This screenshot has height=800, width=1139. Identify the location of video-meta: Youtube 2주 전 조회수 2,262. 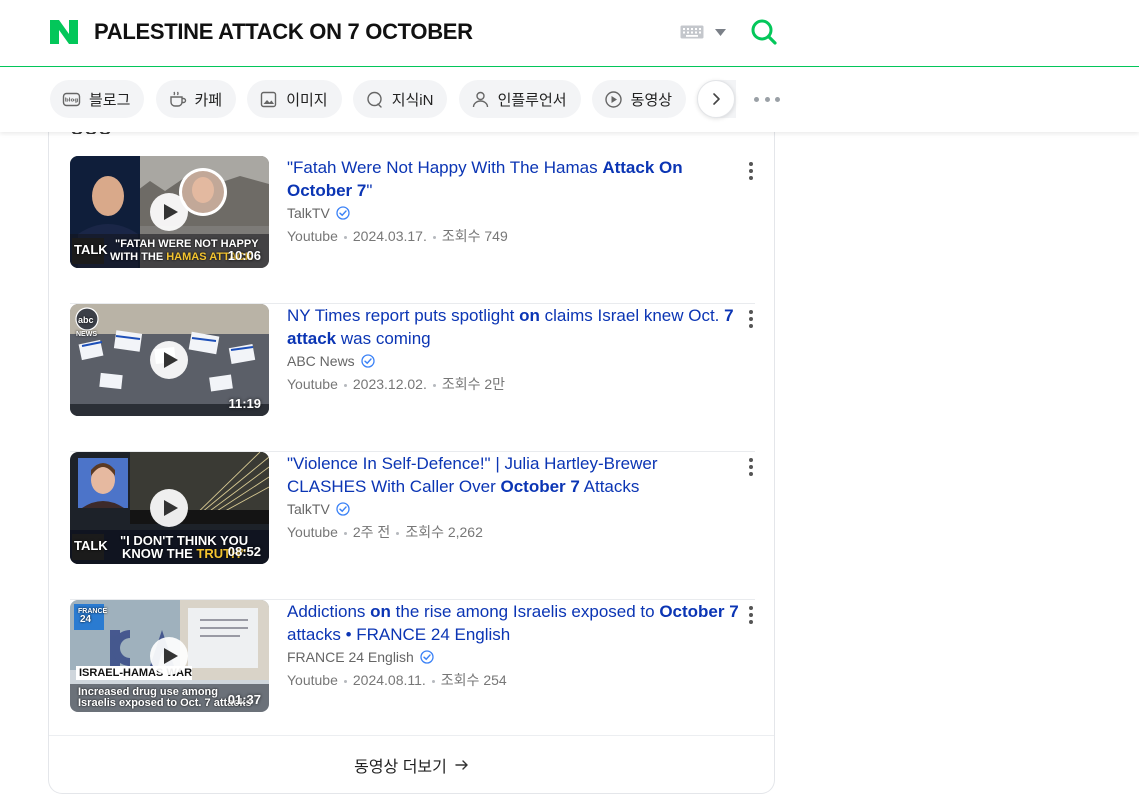
(385, 532).